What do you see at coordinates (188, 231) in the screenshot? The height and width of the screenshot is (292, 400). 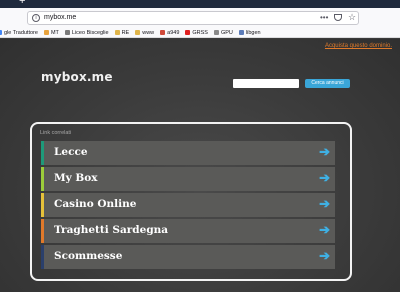 I see `related-link-traghetti-sardegna: Traghetti Sardegna ➔` at bounding box center [188, 231].